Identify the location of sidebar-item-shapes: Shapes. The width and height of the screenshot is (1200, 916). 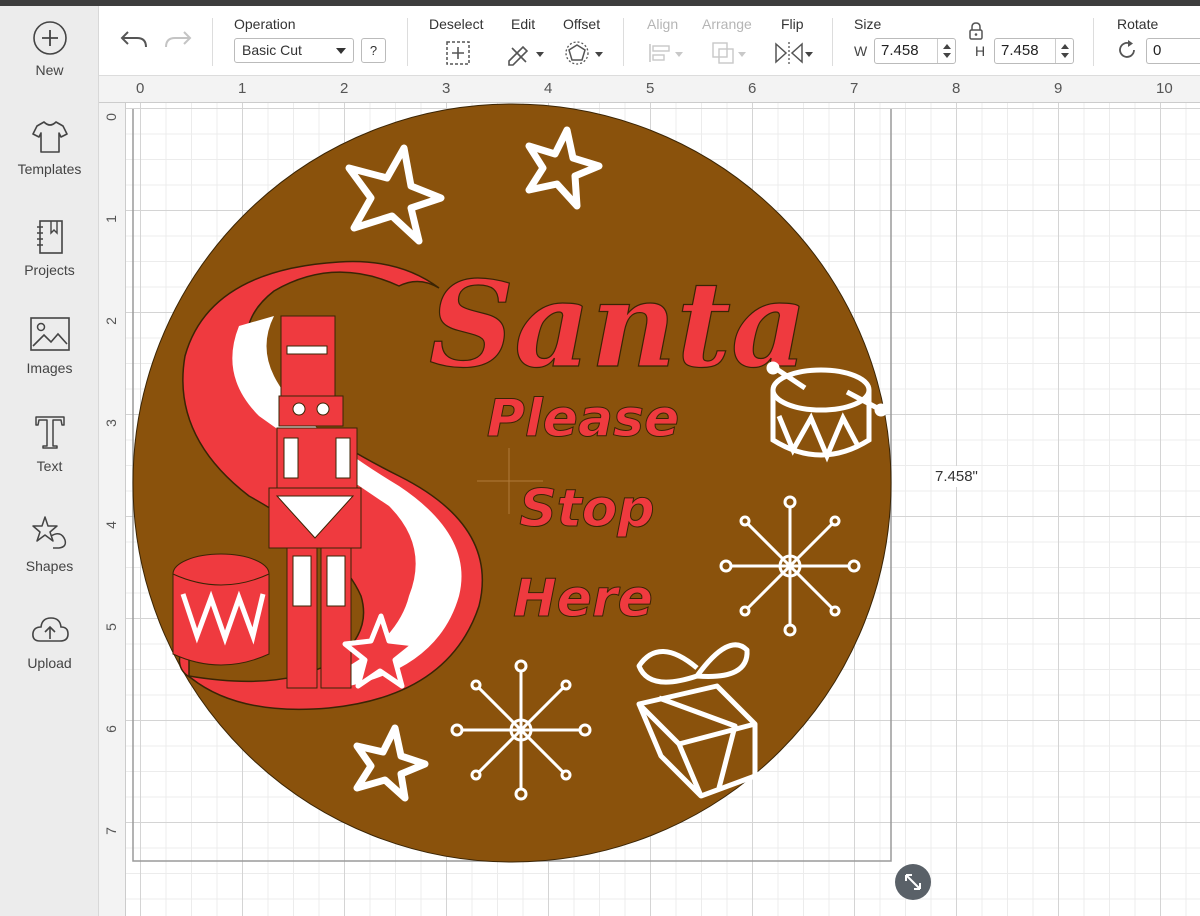
(49, 559).